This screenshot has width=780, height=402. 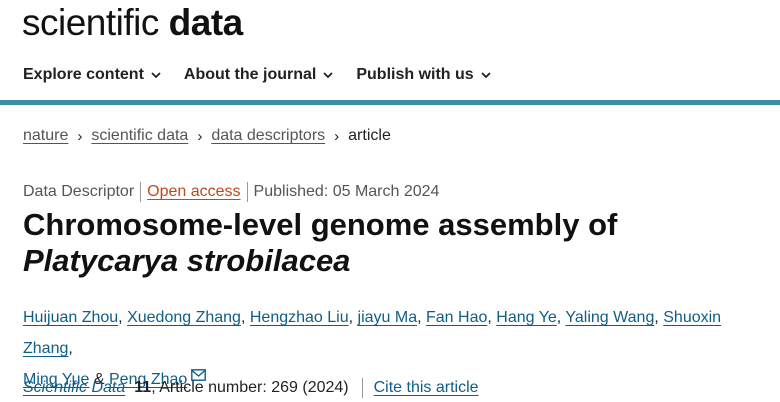 What do you see at coordinates (139, 136) in the screenshot?
I see `breadcrumb-scientific-data: scientific data` at bounding box center [139, 136].